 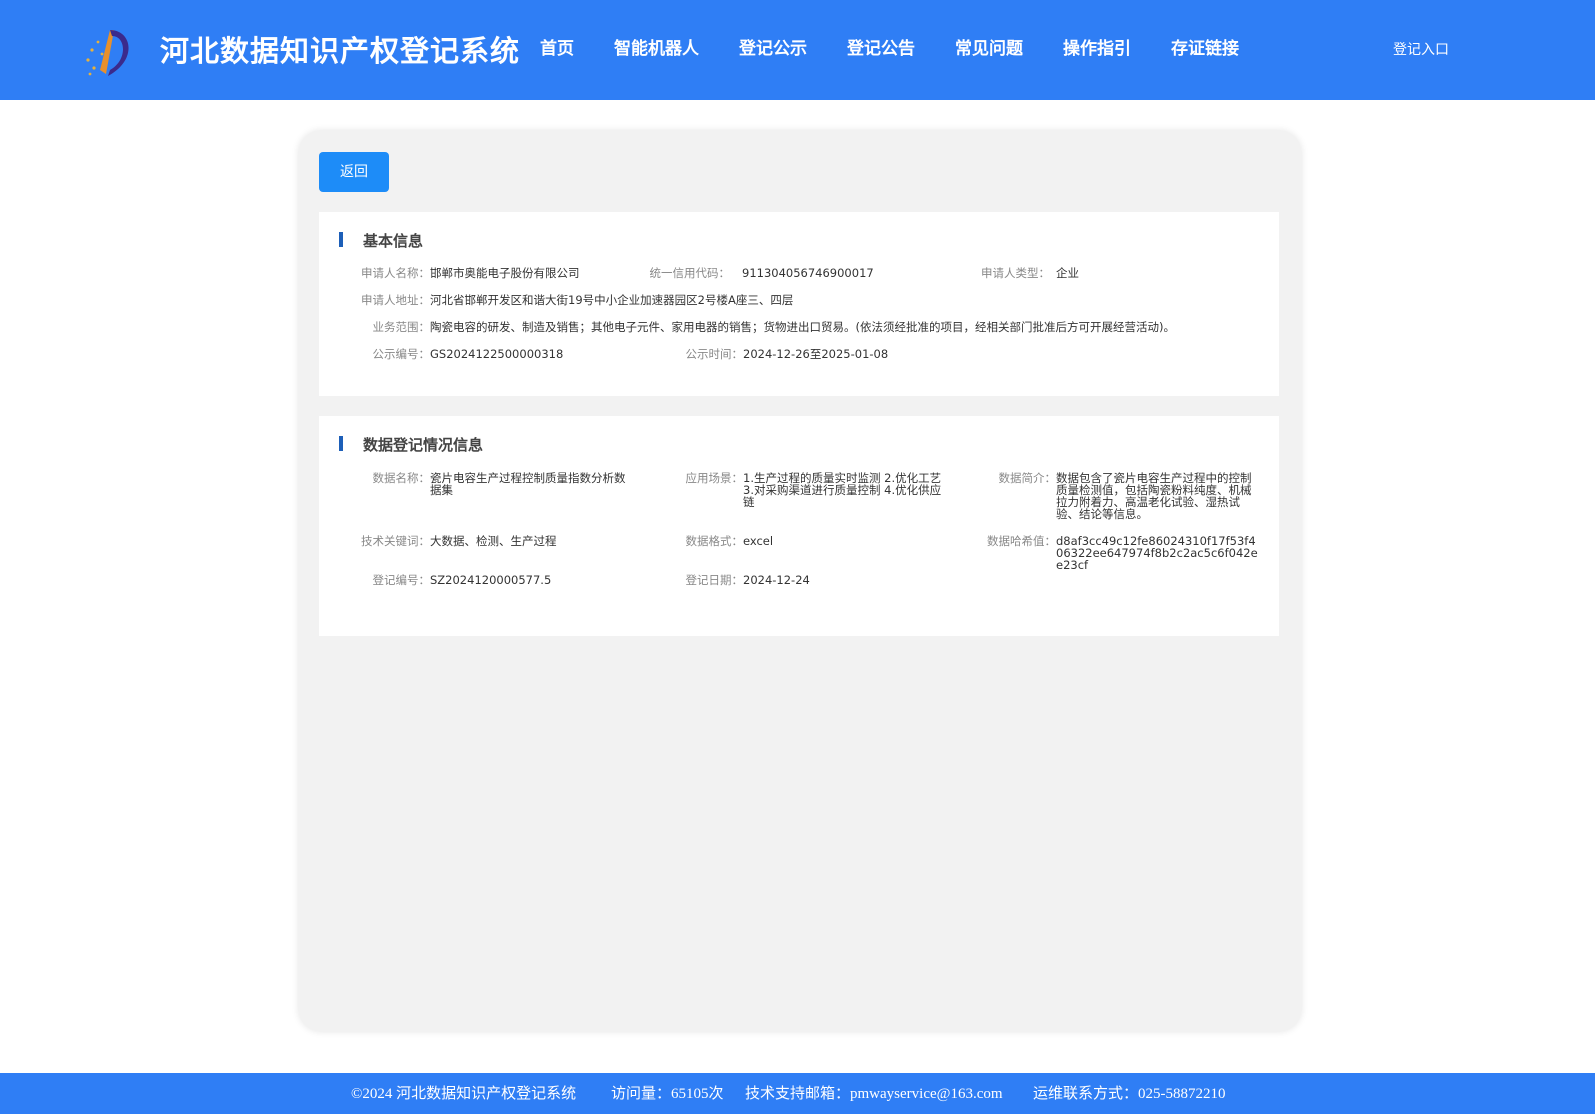 What do you see at coordinates (528, 484) in the screenshot?
I see `data-name-value: 瓷片电容生产过程控制质量指数分析数据集` at bounding box center [528, 484].